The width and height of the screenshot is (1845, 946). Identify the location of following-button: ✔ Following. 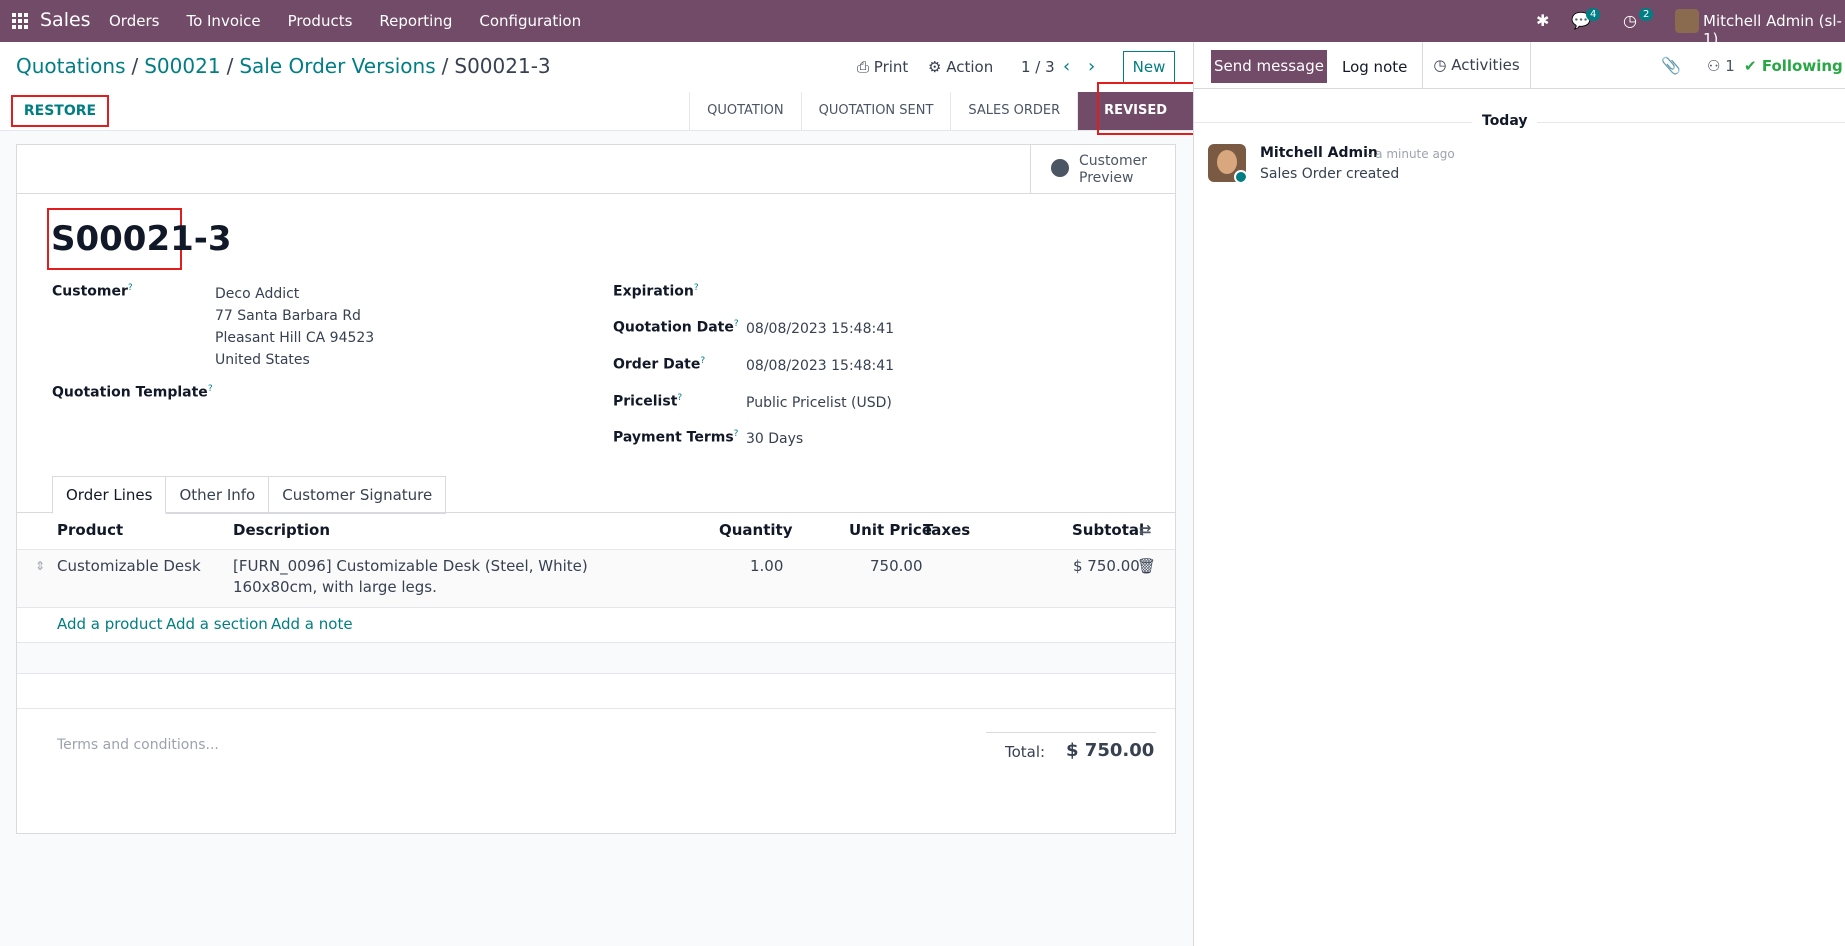
(1793, 66).